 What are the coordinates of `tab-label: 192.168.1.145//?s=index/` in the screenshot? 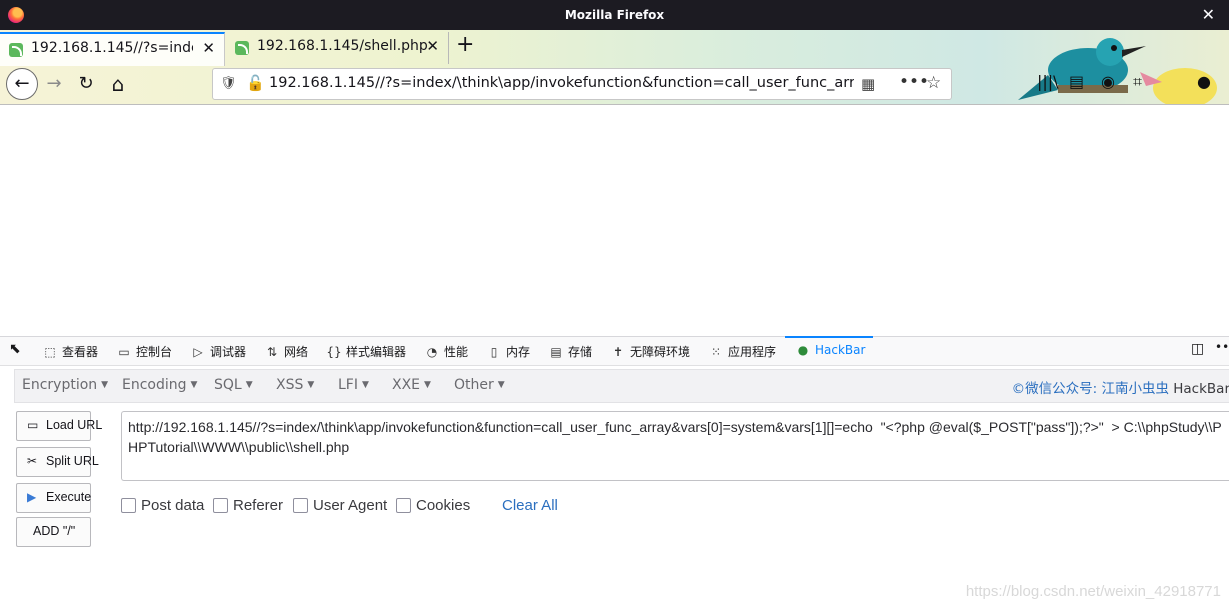 It's located at (112, 48).